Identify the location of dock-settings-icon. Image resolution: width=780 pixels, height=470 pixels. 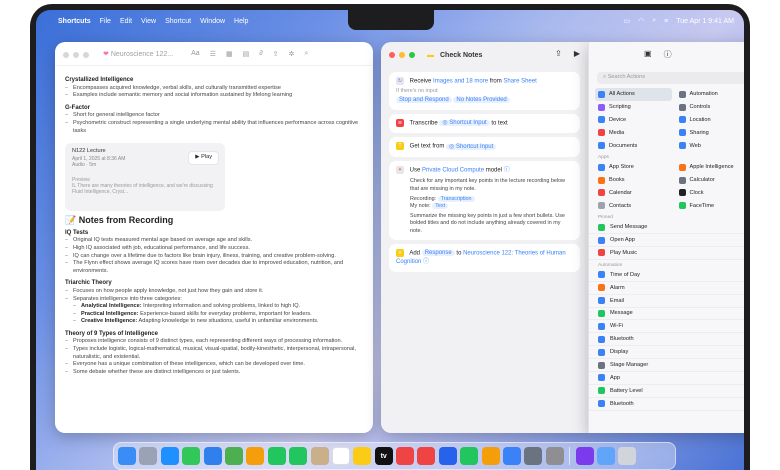
(554, 456).